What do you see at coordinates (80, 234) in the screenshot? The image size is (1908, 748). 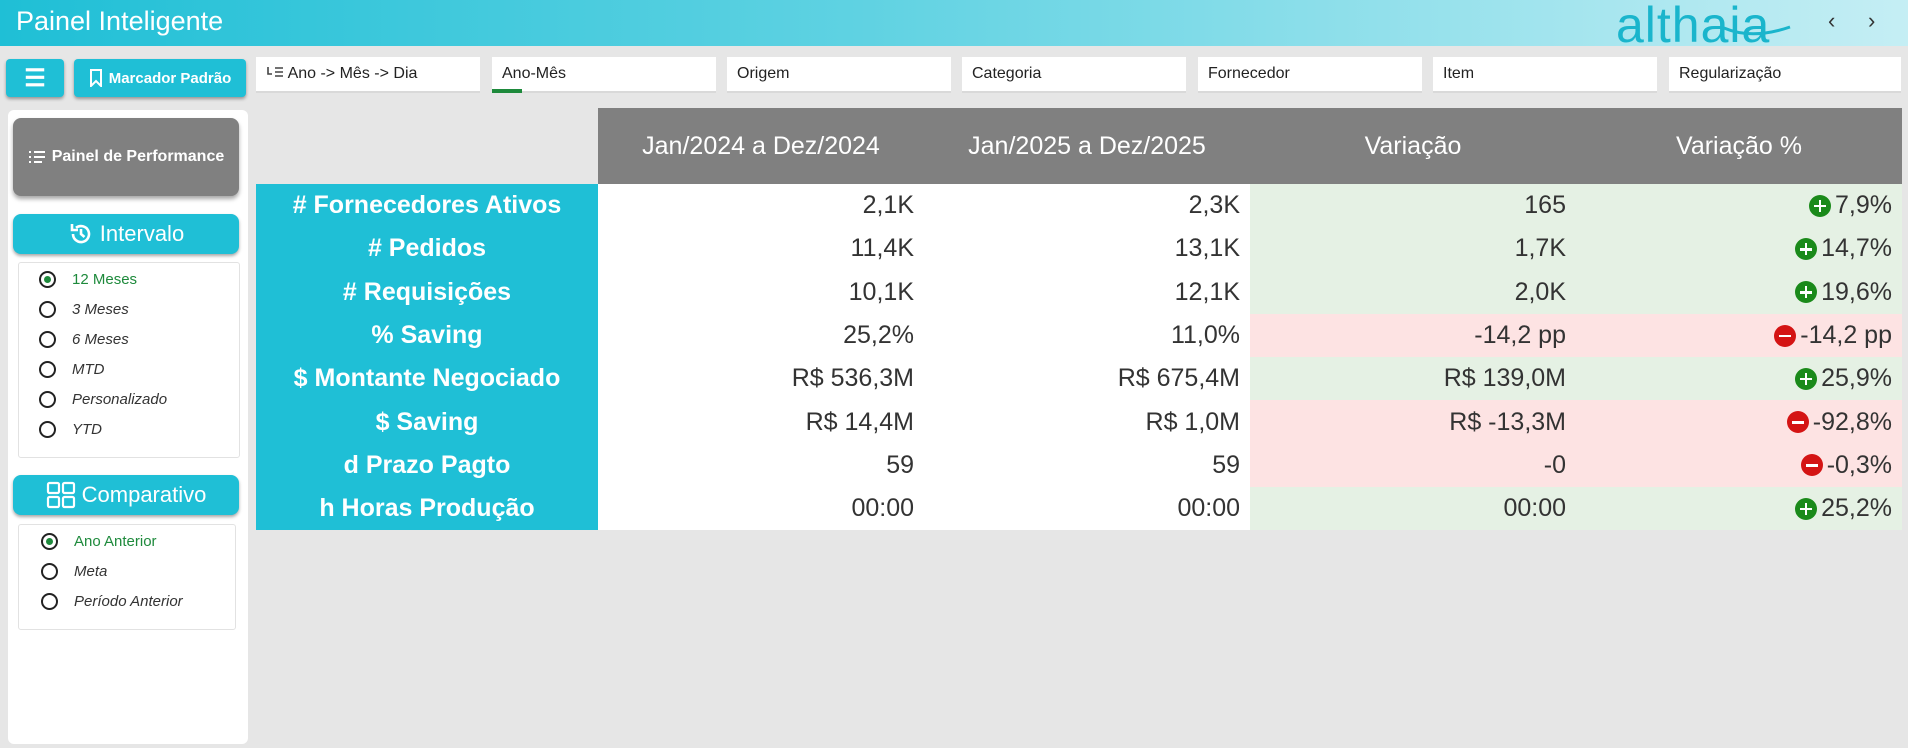 I see `history-icon` at bounding box center [80, 234].